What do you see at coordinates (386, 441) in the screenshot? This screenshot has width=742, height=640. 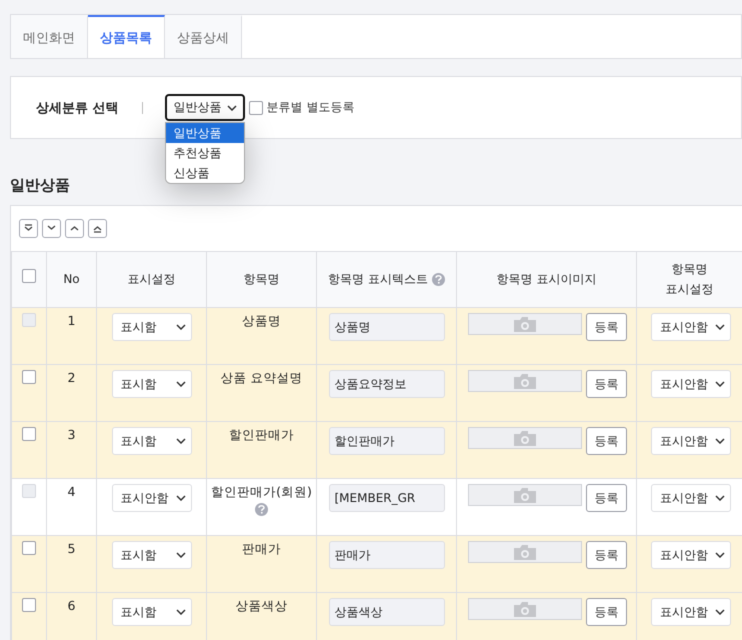 I see `display-text-field: 할인판매가` at bounding box center [386, 441].